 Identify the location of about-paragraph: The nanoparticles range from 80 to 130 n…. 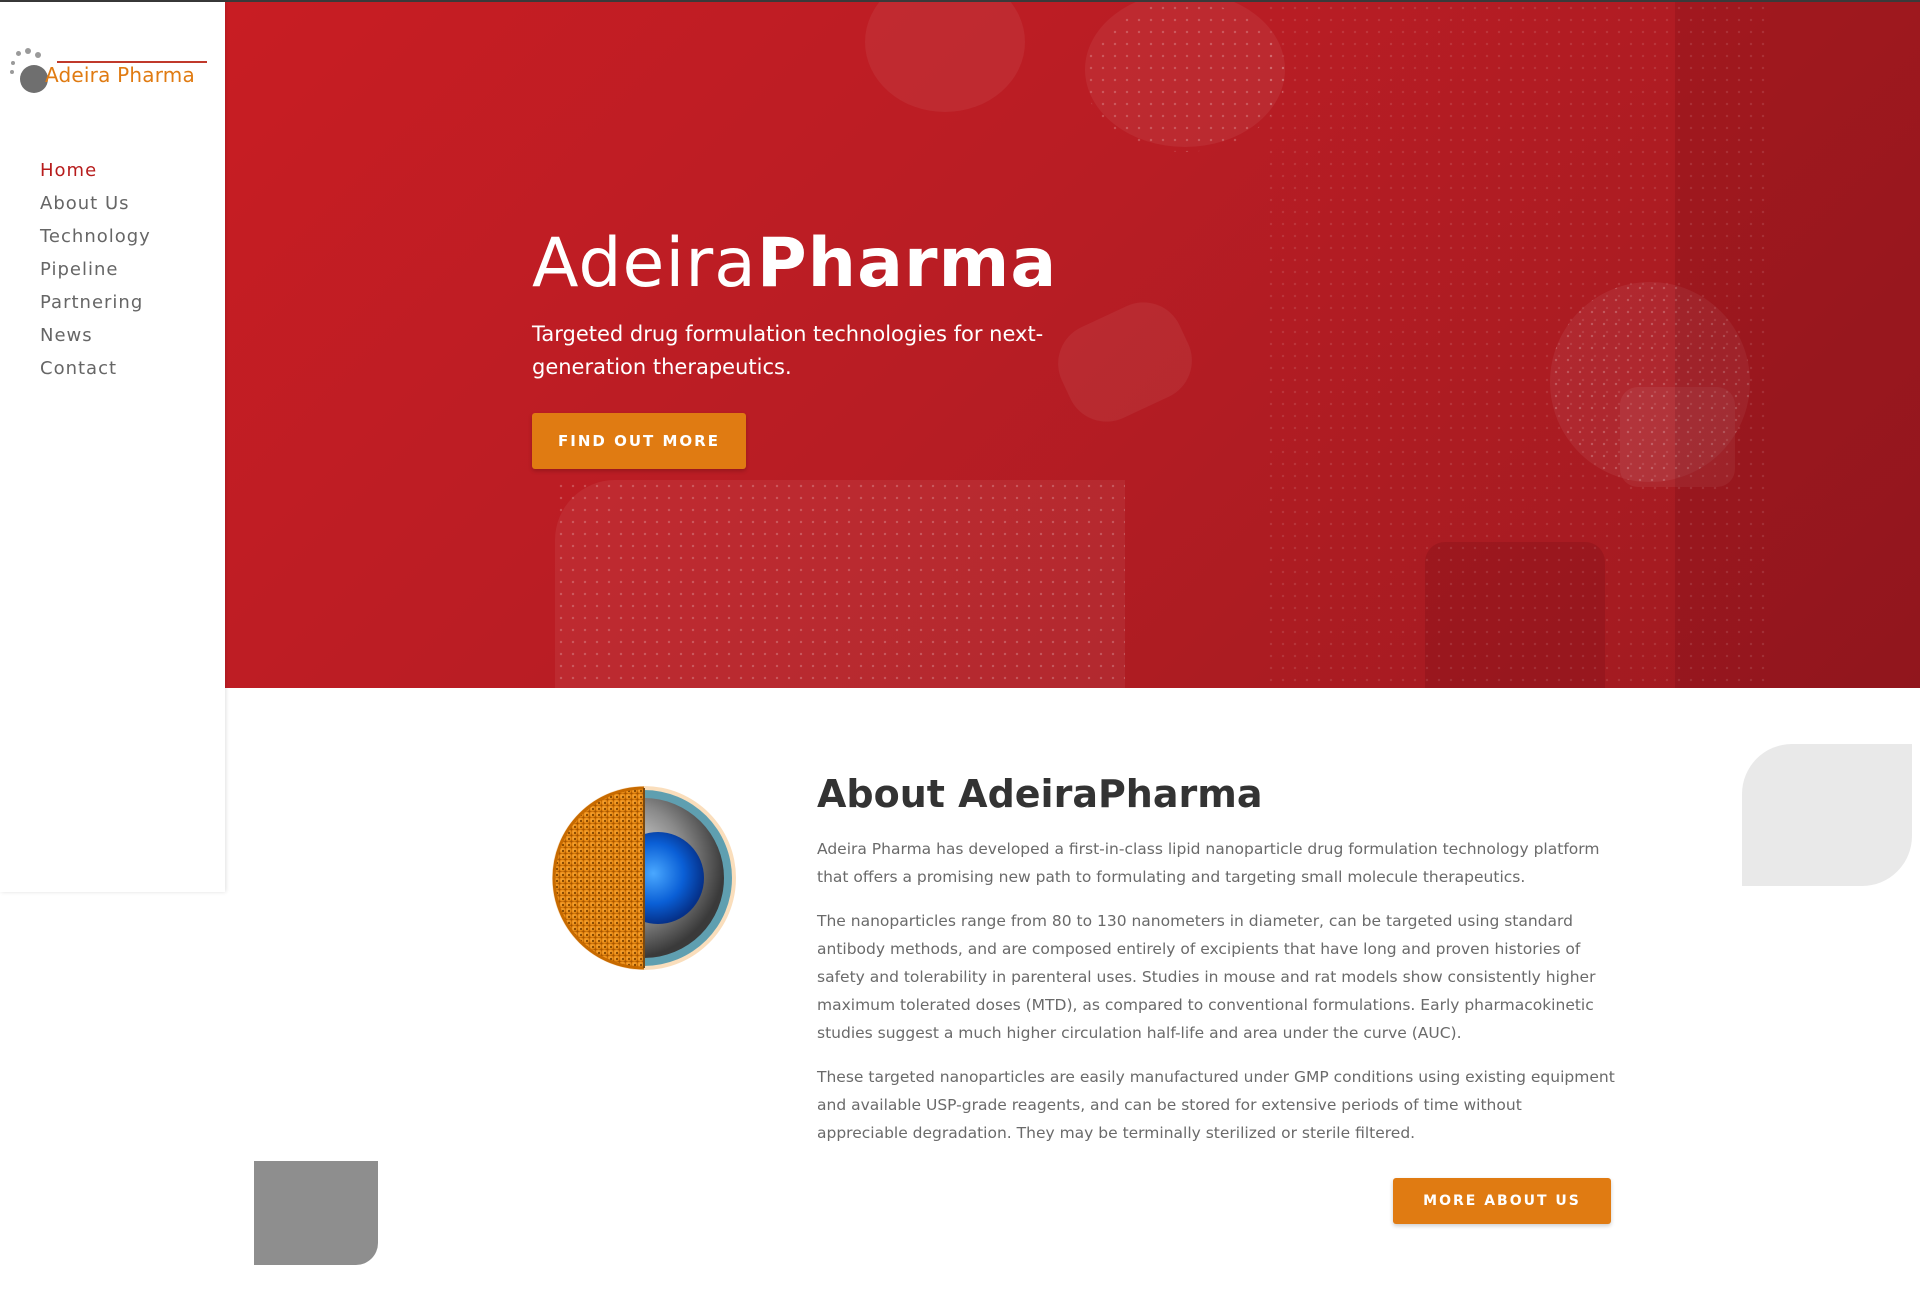
(1206, 977).